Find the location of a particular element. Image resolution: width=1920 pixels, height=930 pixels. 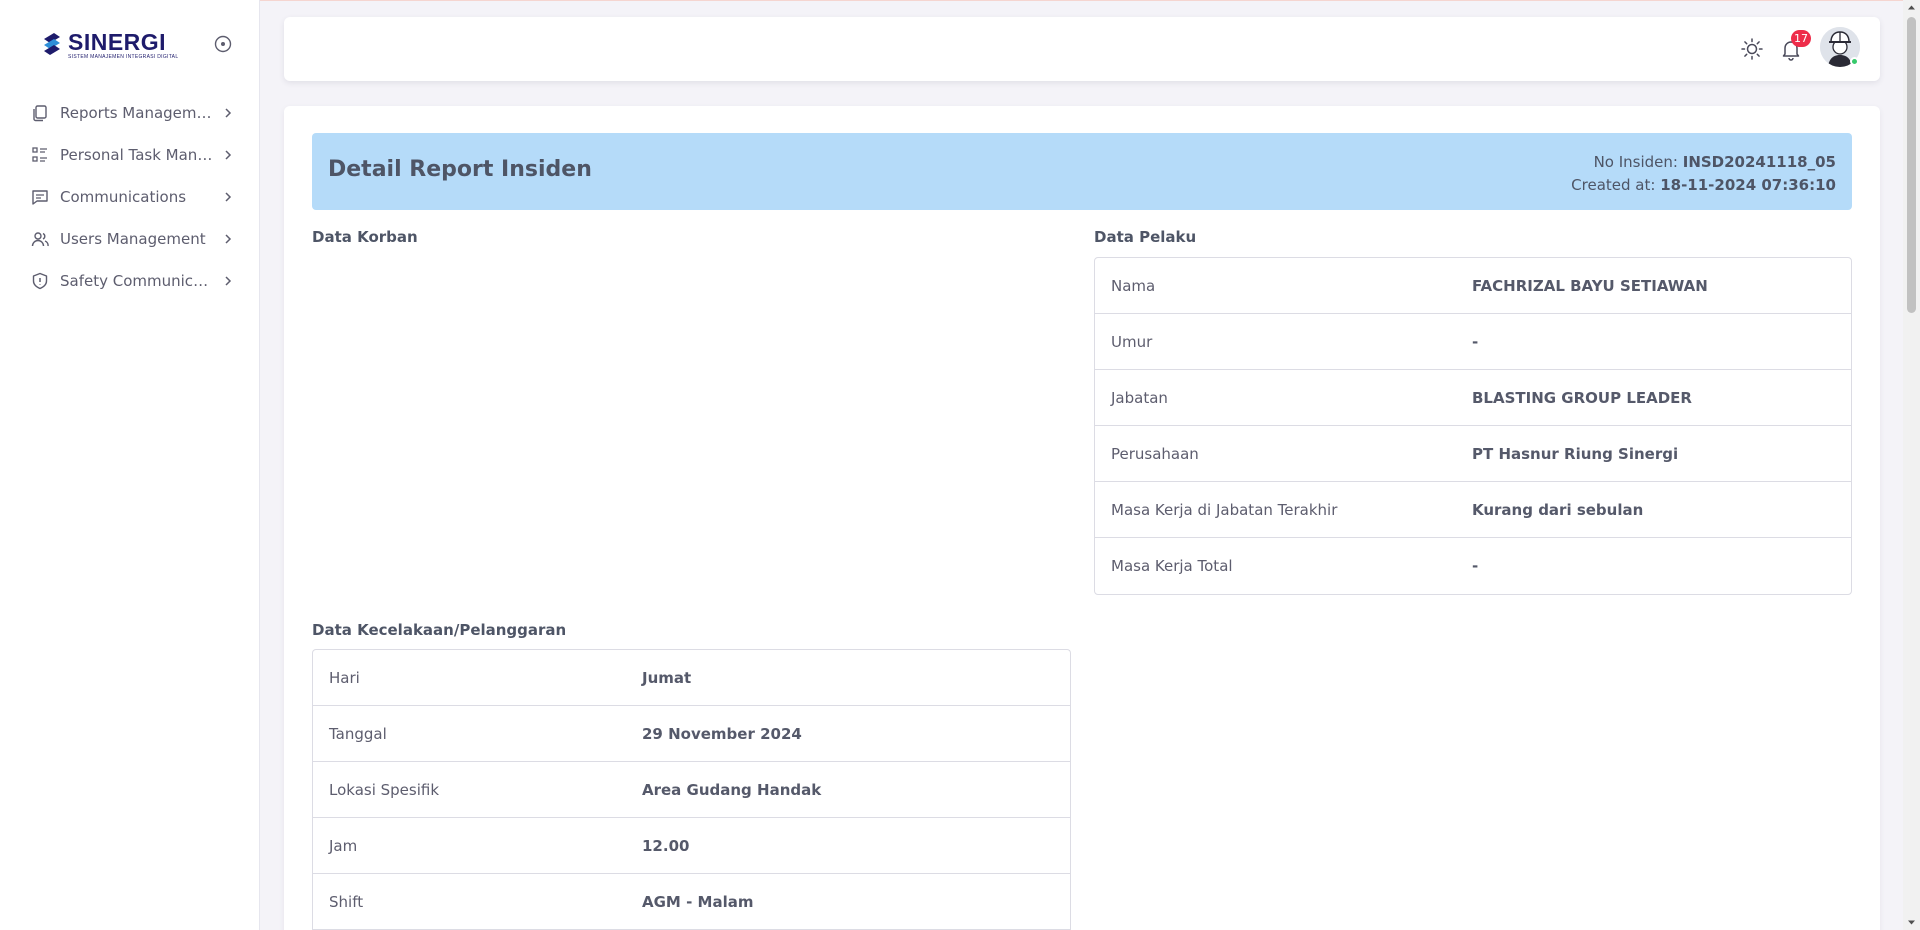

sidebar-item-reports-management: Reports Management is located at coordinates (132, 113).